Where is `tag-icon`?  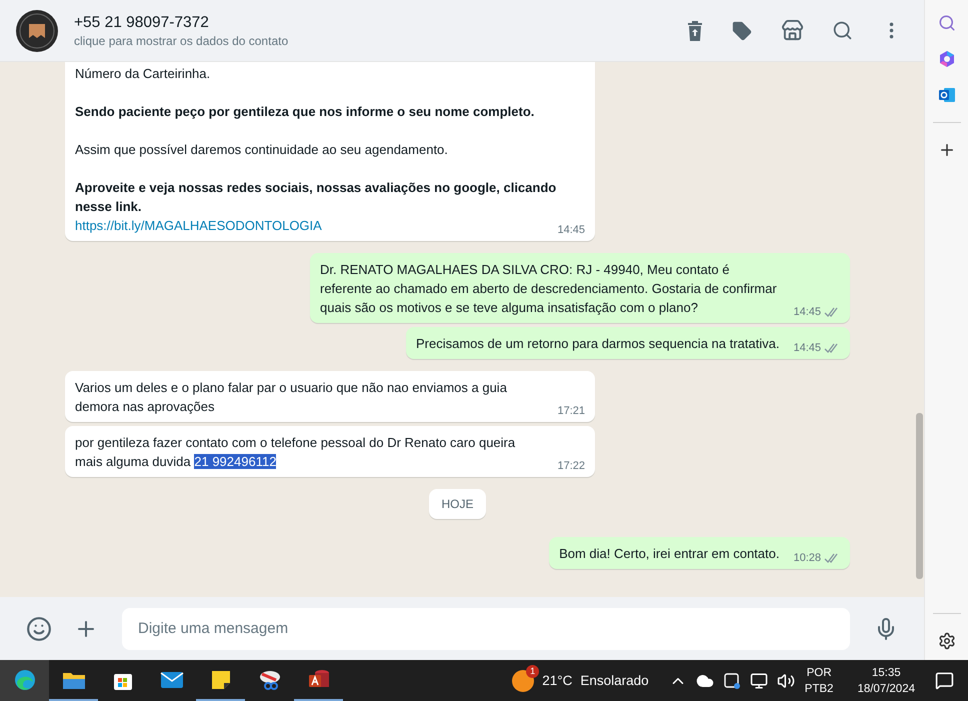
tag-icon is located at coordinates (742, 31).